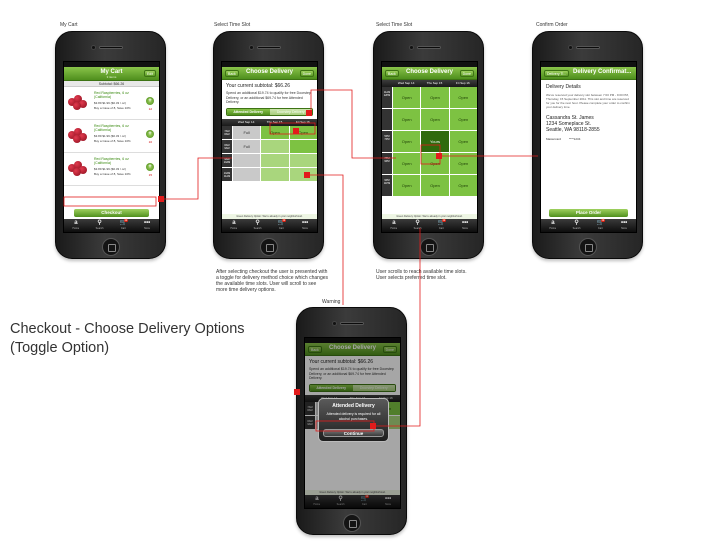 The image size is (705, 557). What do you see at coordinates (197, 178) in the screenshot?
I see `link-checkout-to-delivery` at bounding box center [197, 178].